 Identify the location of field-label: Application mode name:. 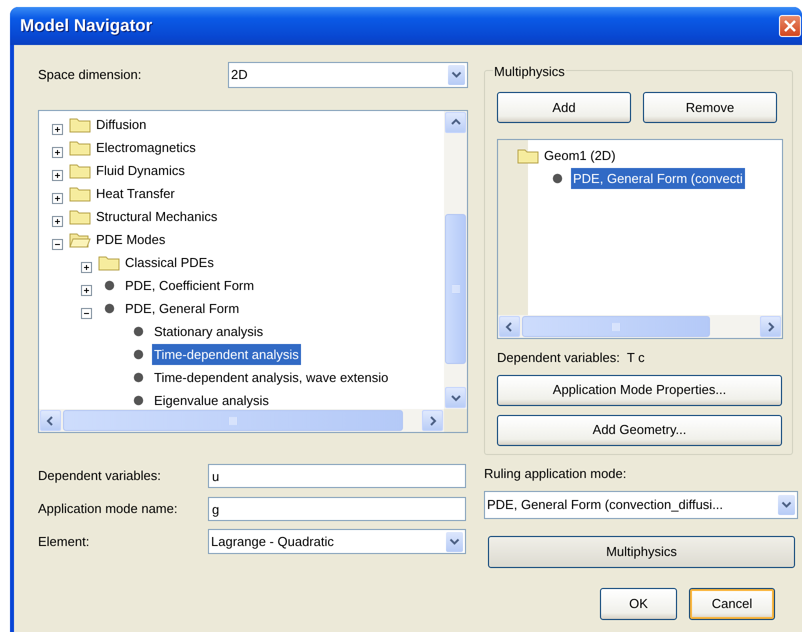
(108, 509).